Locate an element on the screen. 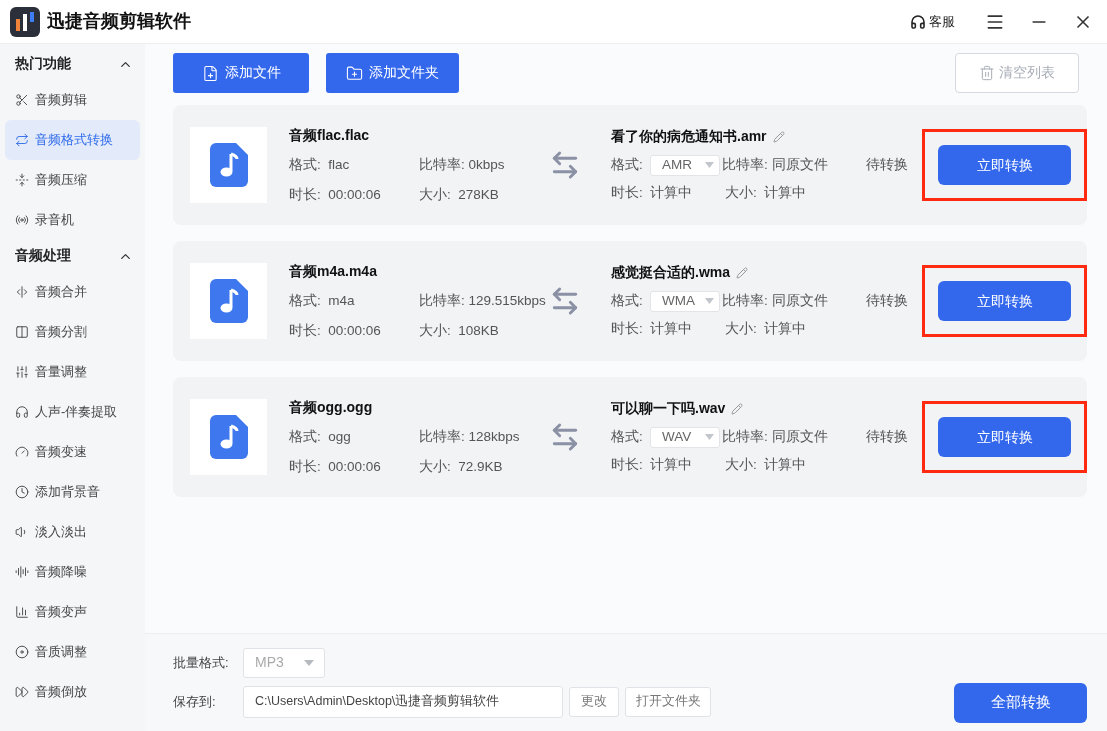 Image resolution: width=1107 pixels, height=731 pixels. fast-forward-icon is located at coordinates (22, 692).